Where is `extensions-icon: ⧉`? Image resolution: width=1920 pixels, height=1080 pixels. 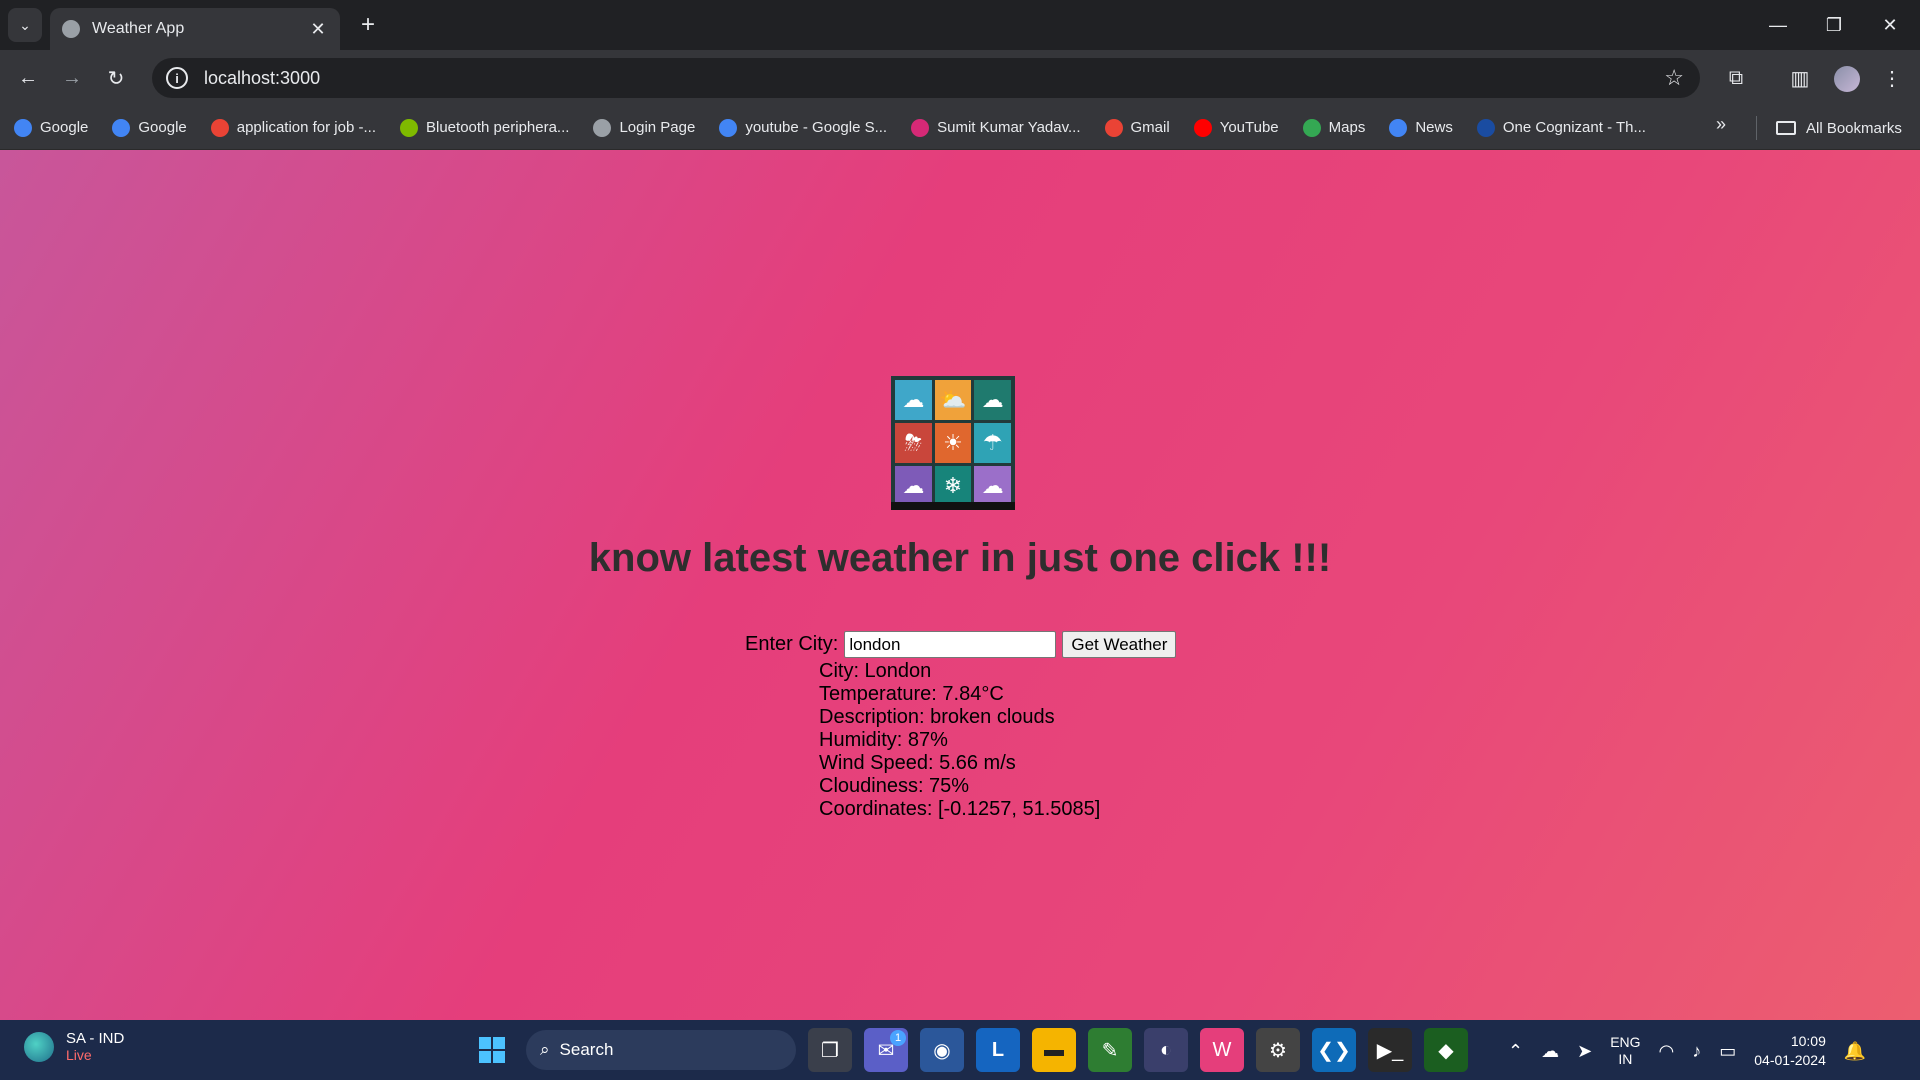 extensions-icon: ⧉ is located at coordinates (1736, 78).